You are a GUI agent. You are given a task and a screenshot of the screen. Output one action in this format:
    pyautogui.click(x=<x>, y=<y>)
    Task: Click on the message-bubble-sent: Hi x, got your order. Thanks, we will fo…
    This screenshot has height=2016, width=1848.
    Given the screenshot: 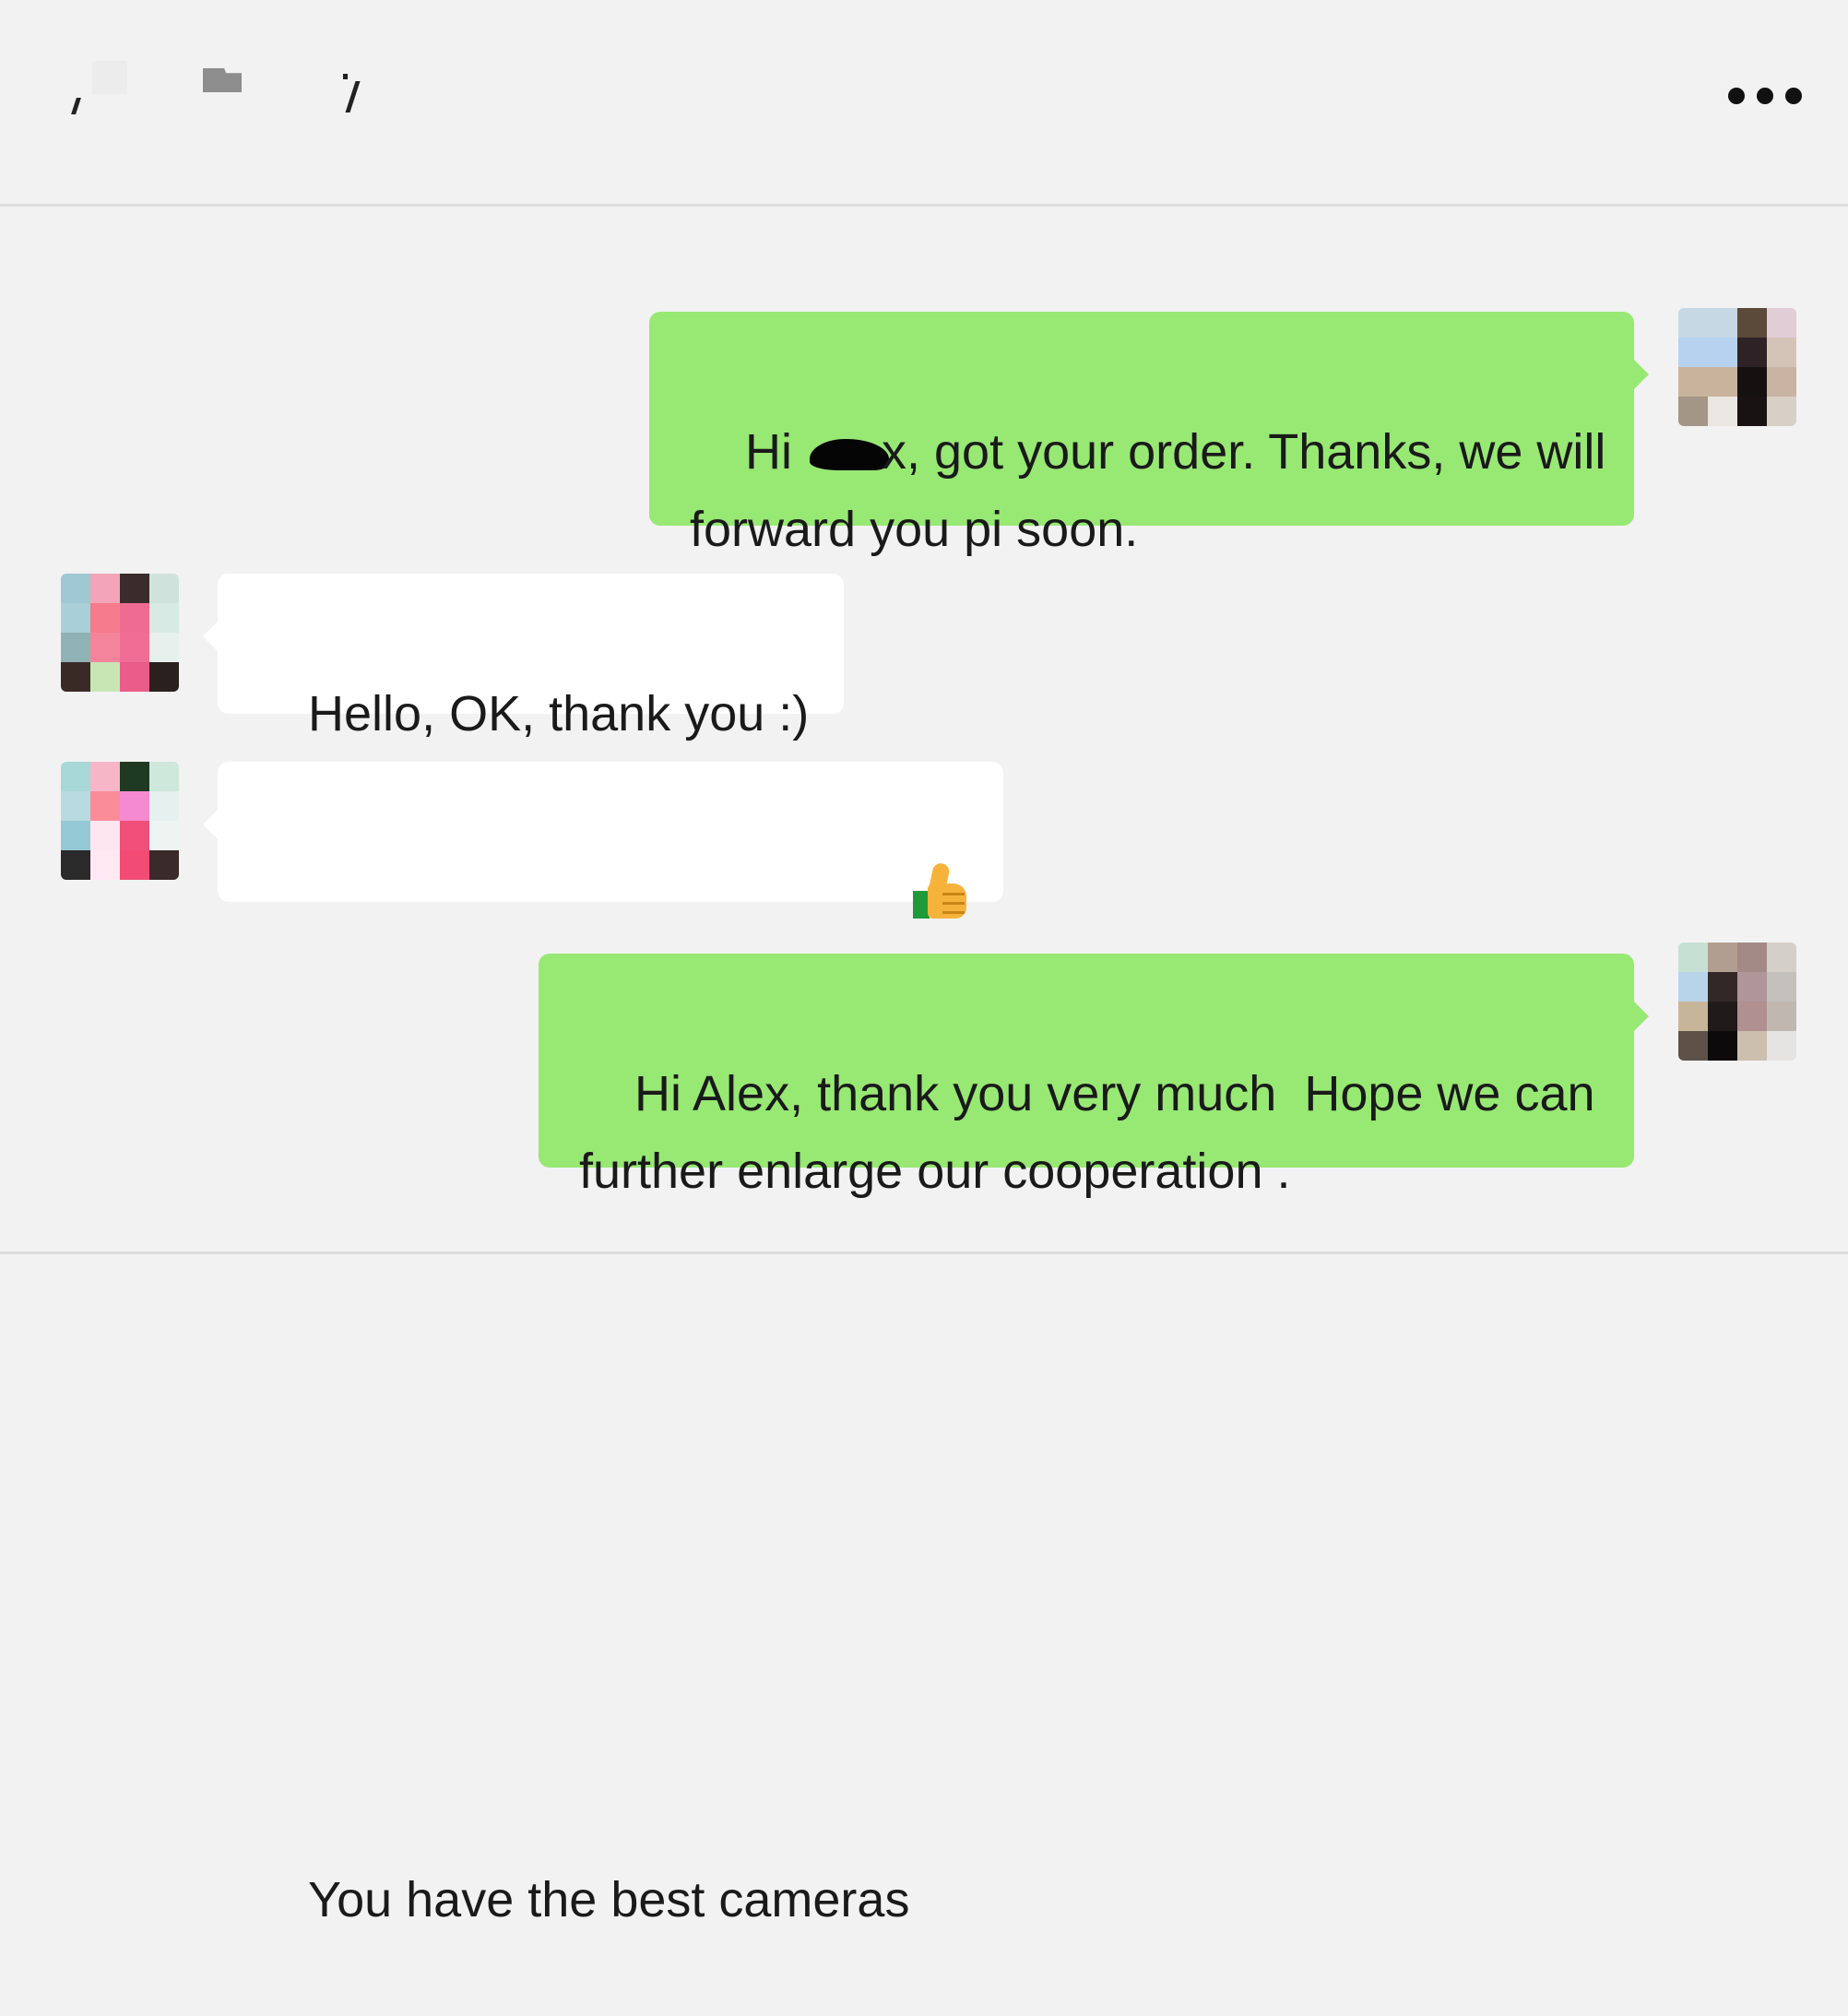 What is the action you would take?
    pyautogui.click(x=1149, y=434)
    